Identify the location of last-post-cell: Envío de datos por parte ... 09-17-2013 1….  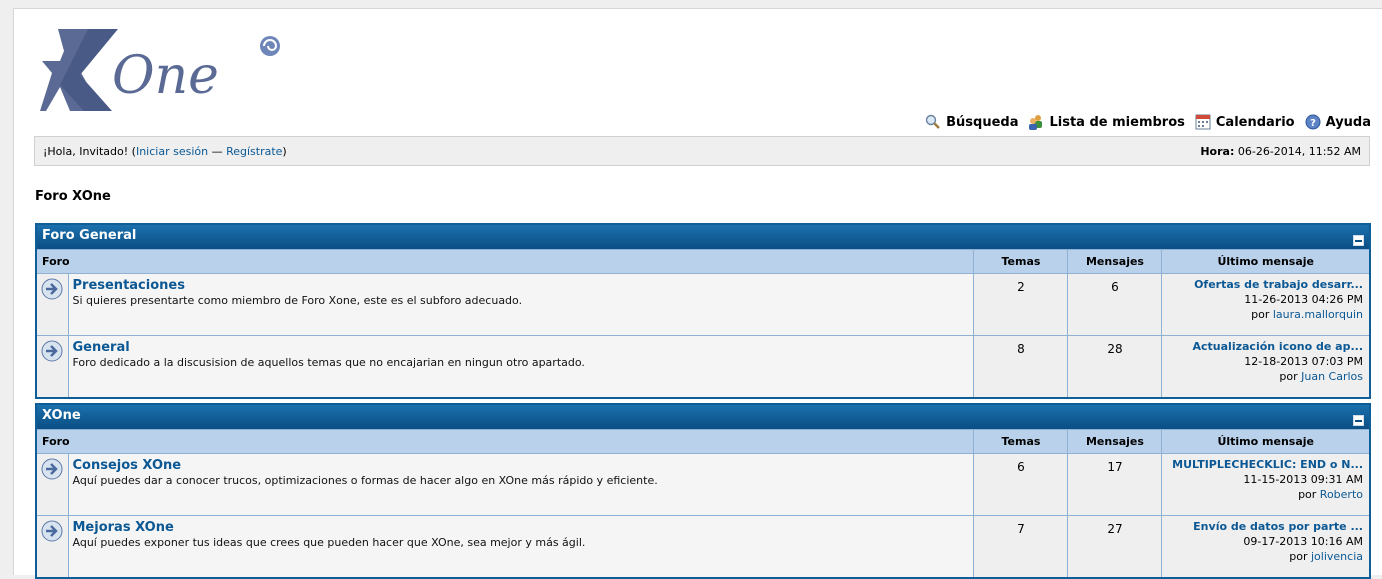
(1266, 547).